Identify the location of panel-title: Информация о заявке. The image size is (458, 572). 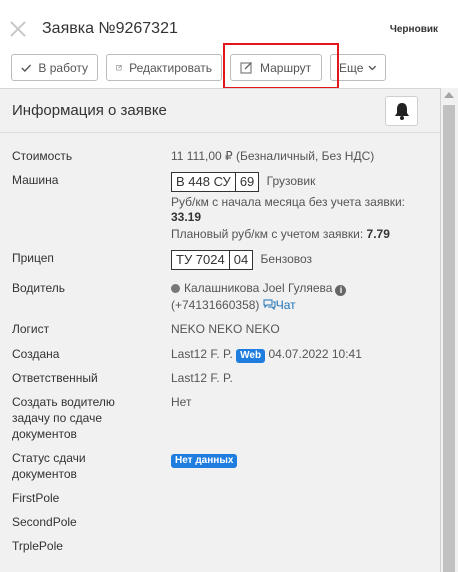
(89, 110).